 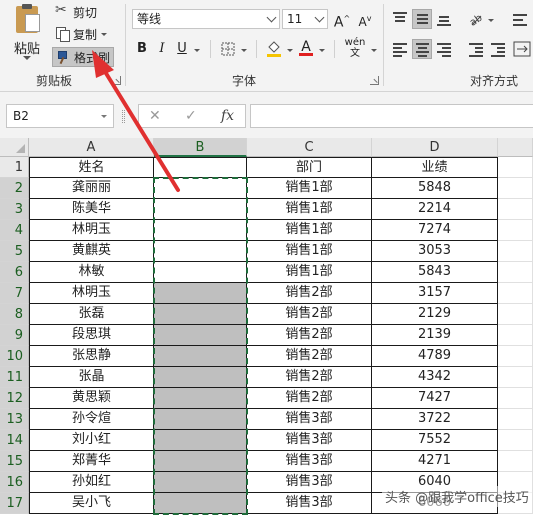 I want to click on underline-button: U, so click(x=182, y=49).